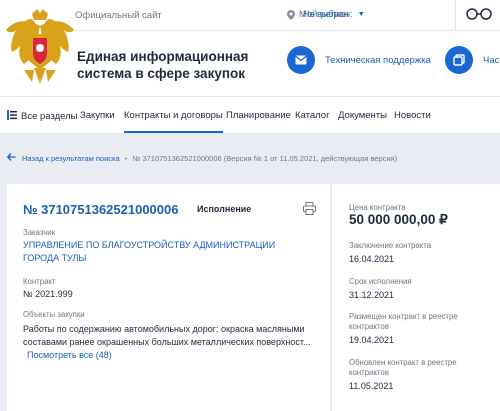 Image resolution: width=500 pixels, height=411 pixels. Describe the element at coordinates (12, 115) in the screenshot. I see `menu-icon` at that location.